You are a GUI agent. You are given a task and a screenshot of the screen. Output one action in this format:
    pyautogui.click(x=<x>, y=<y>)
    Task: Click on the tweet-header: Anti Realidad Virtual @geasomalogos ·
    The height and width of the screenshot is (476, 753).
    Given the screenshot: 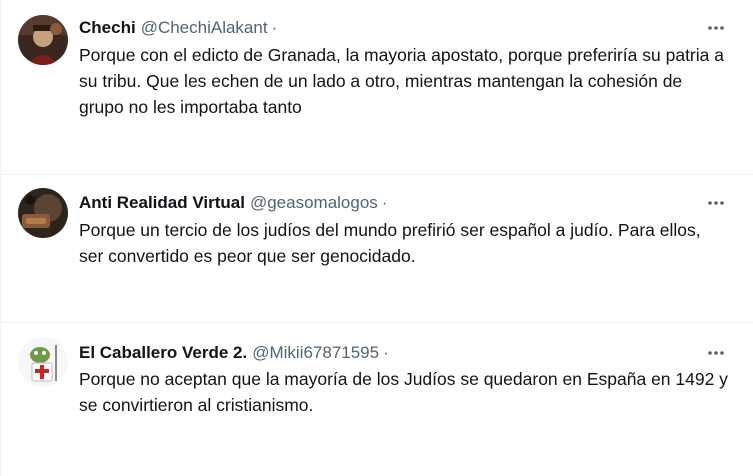 What is the action you would take?
    pyautogui.click(x=233, y=203)
    